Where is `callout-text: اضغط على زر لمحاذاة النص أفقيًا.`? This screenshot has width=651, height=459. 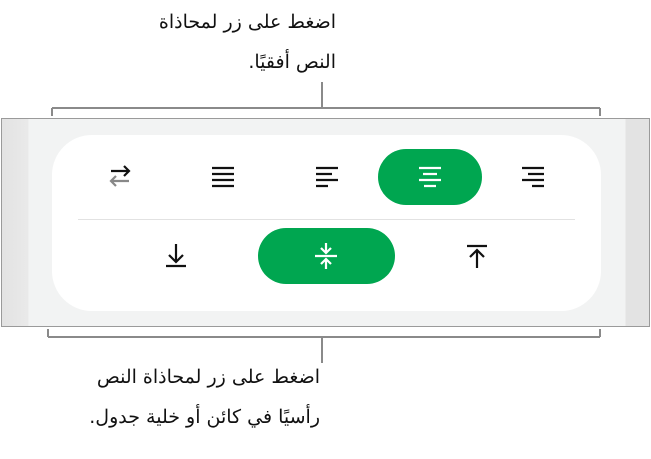 callout-text: اضغط على زر لمحاذاة النص أفقيًا. is located at coordinates (247, 42).